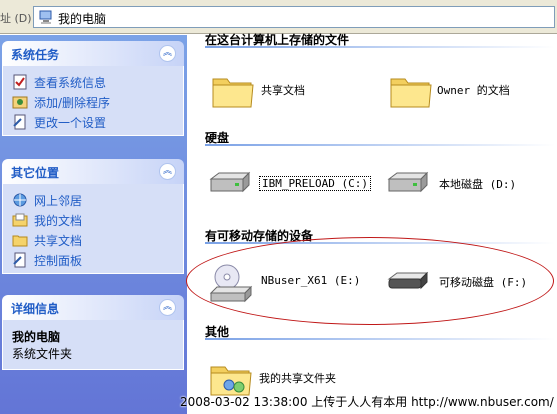 The height and width of the screenshot is (414, 557). What do you see at coordinates (283, 90) in the screenshot?
I see `item-label: 共享文档` at bounding box center [283, 90].